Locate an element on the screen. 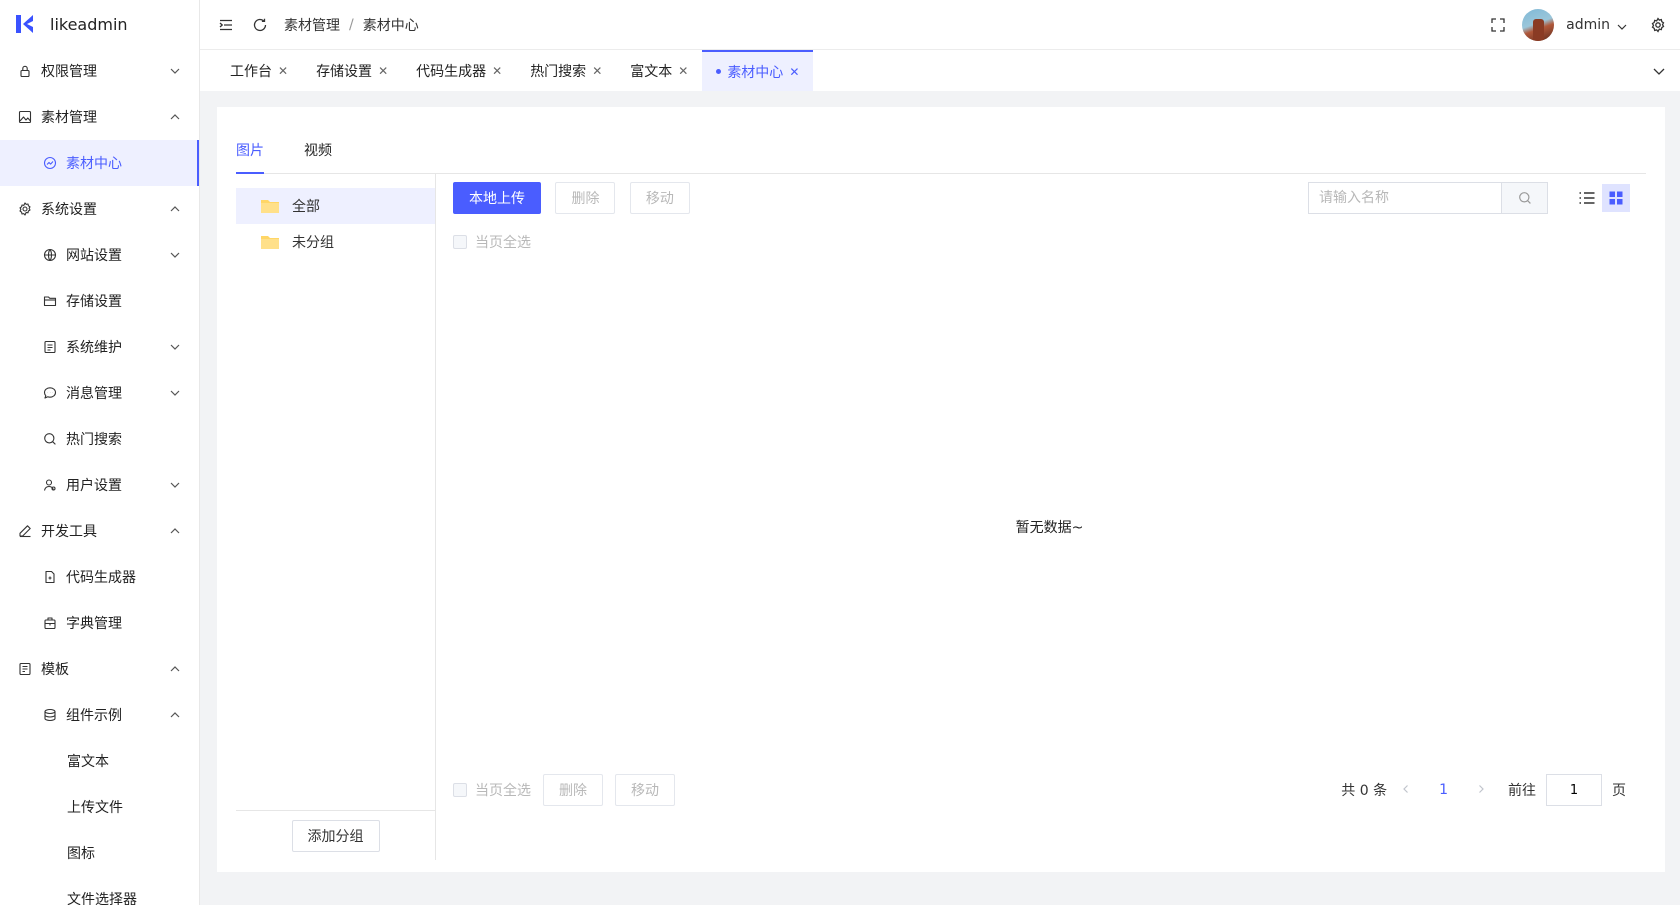 The width and height of the screenshot is (1680, 905). current-page: 1 is located at coordinates (1443, 790).